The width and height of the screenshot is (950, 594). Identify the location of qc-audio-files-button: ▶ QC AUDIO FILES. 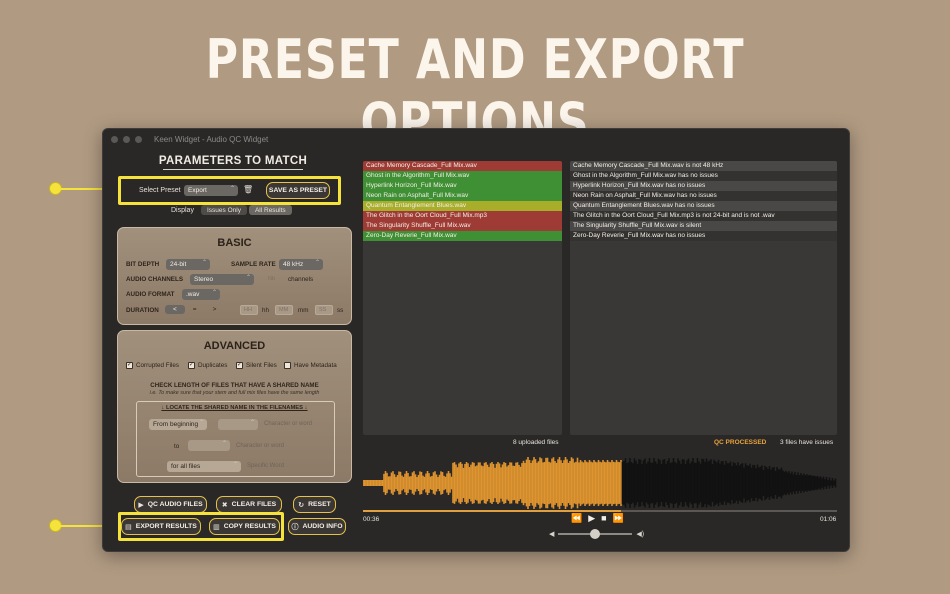
(170, 504).